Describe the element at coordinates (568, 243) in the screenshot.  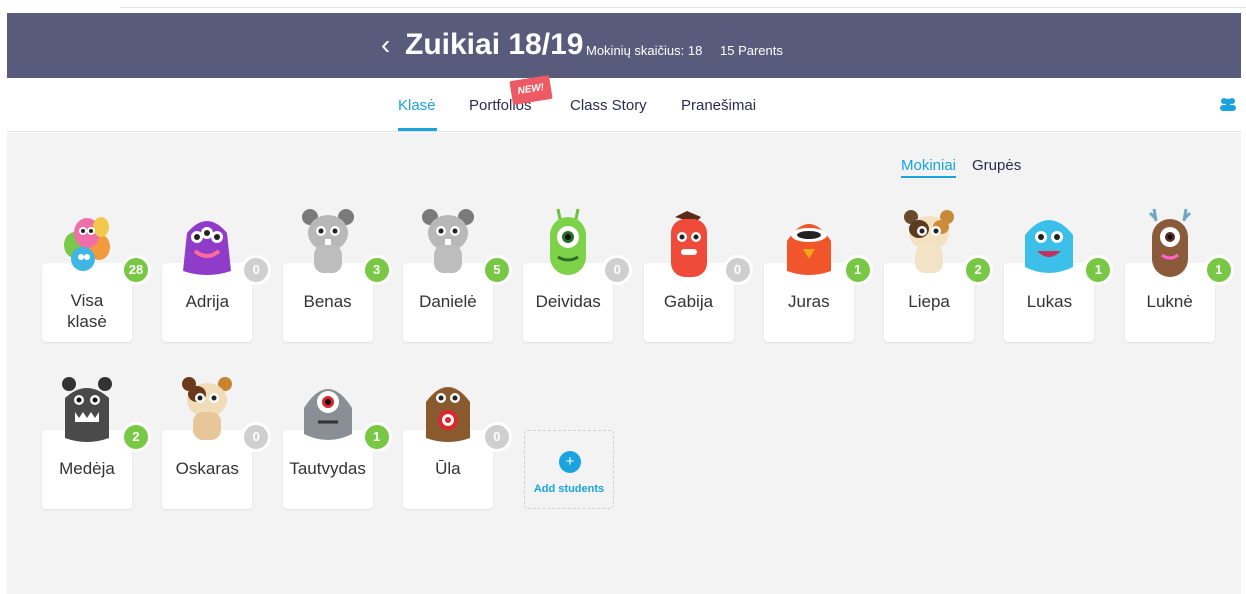
I see `green-one-eyed-monster-avatar` at that location.